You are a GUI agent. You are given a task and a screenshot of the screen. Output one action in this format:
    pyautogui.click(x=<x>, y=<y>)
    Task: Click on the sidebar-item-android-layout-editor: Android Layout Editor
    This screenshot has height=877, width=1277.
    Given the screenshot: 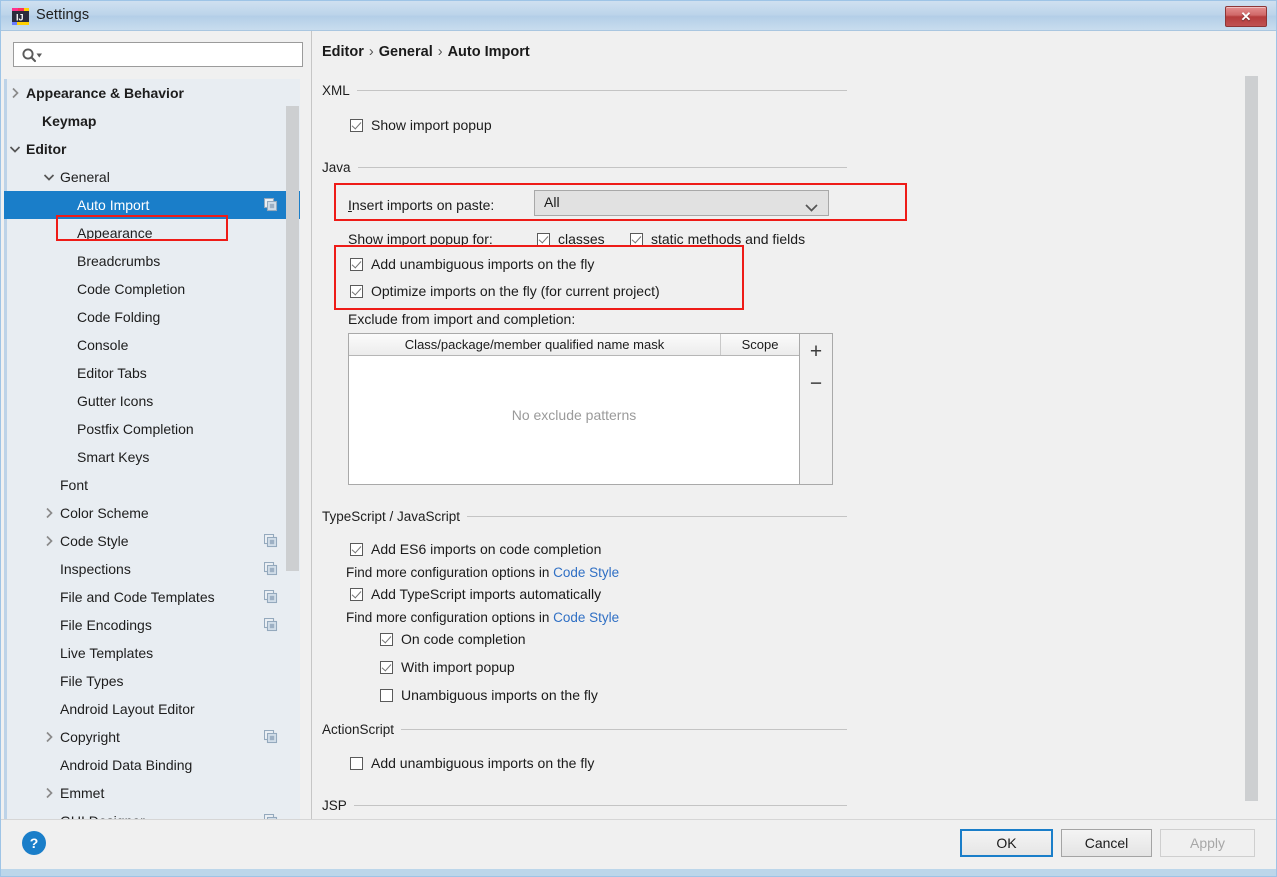 What is the action you would take?
    pyautogui.click(x=152, y=709)
    